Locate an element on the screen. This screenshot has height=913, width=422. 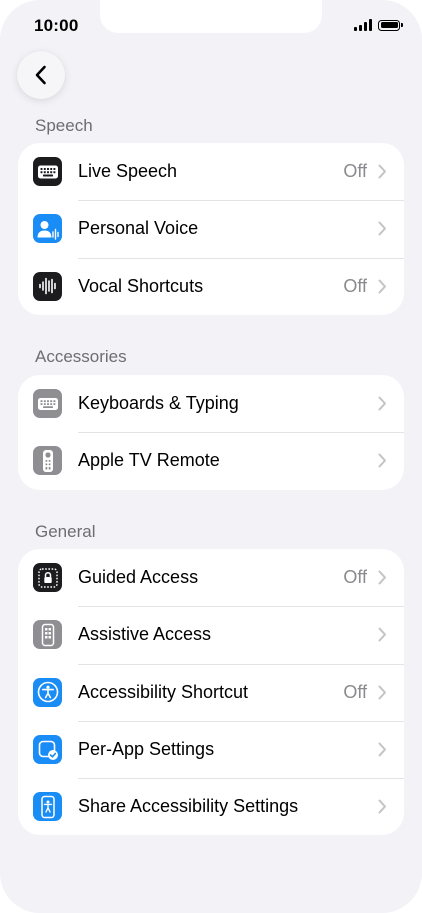
row-label: Assistive Access is located at coordinates (145, 634).